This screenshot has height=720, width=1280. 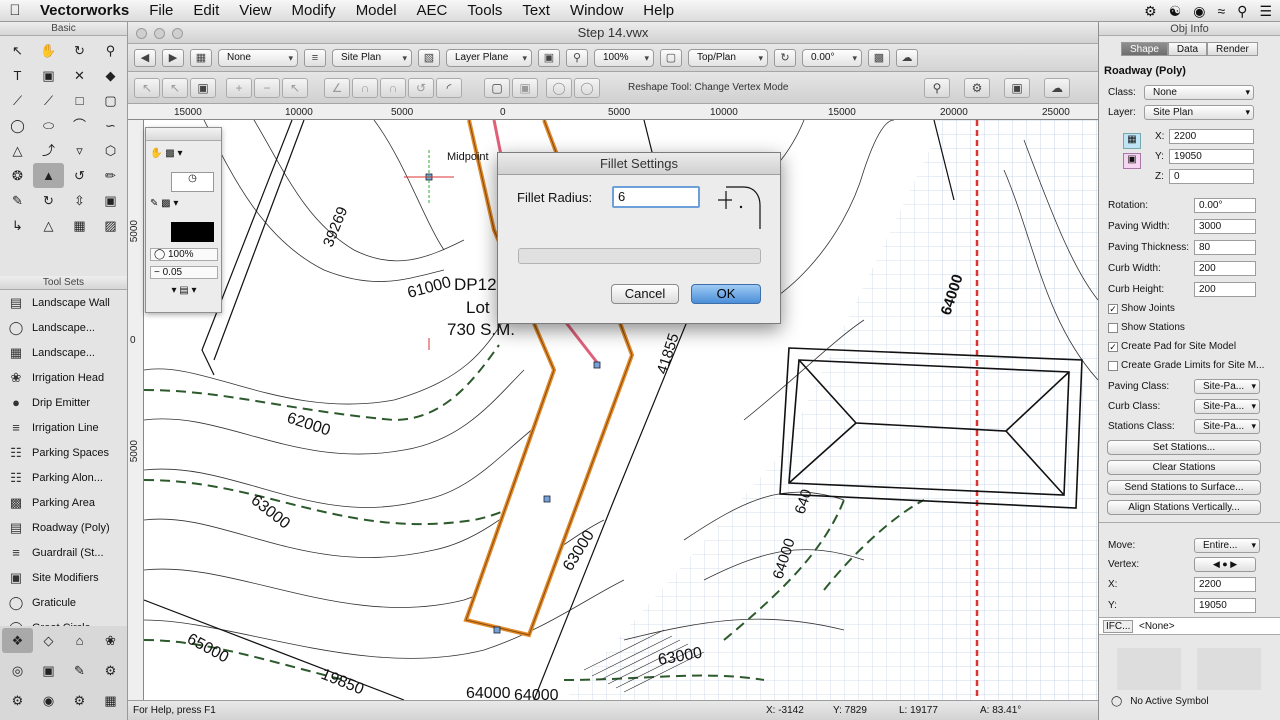 I want to click on freehand-icon: ∽, so click(x=110, y=125).